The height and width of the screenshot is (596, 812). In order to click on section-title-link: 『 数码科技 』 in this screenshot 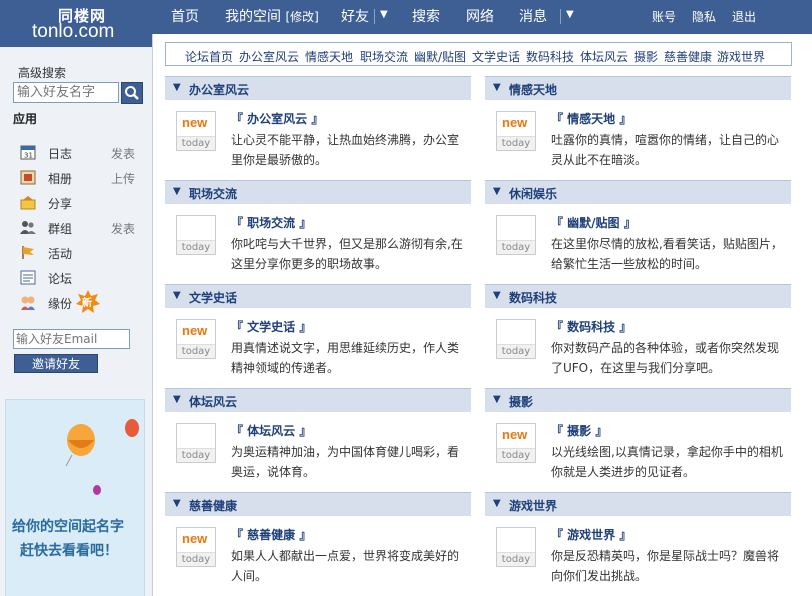, I will do `click(591, 326)`.